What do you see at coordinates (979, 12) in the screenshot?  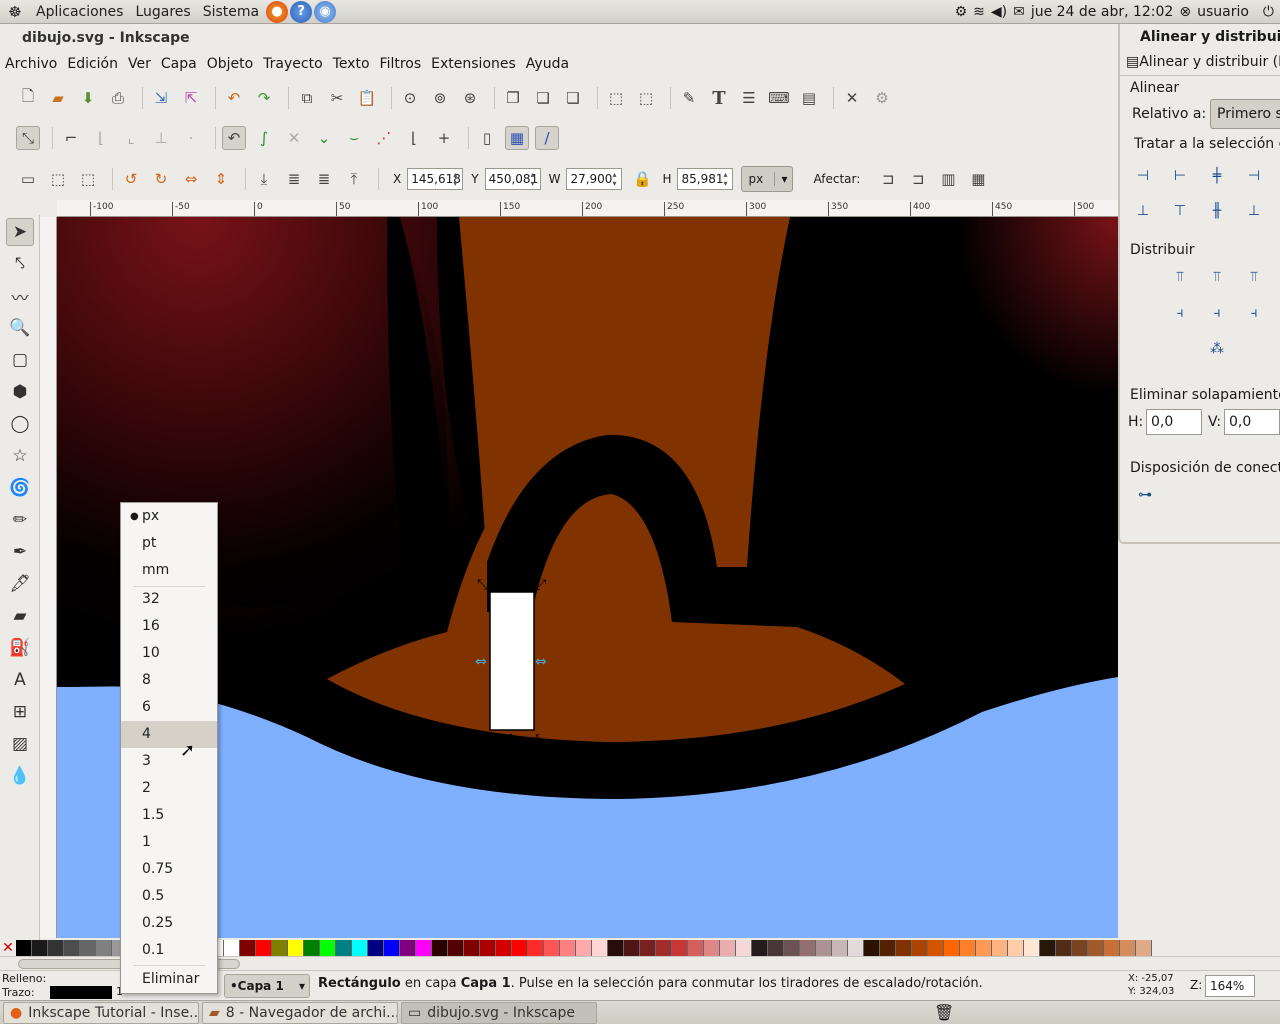 I see `wifi-icon: ≋` at bounding box center [979, 12].